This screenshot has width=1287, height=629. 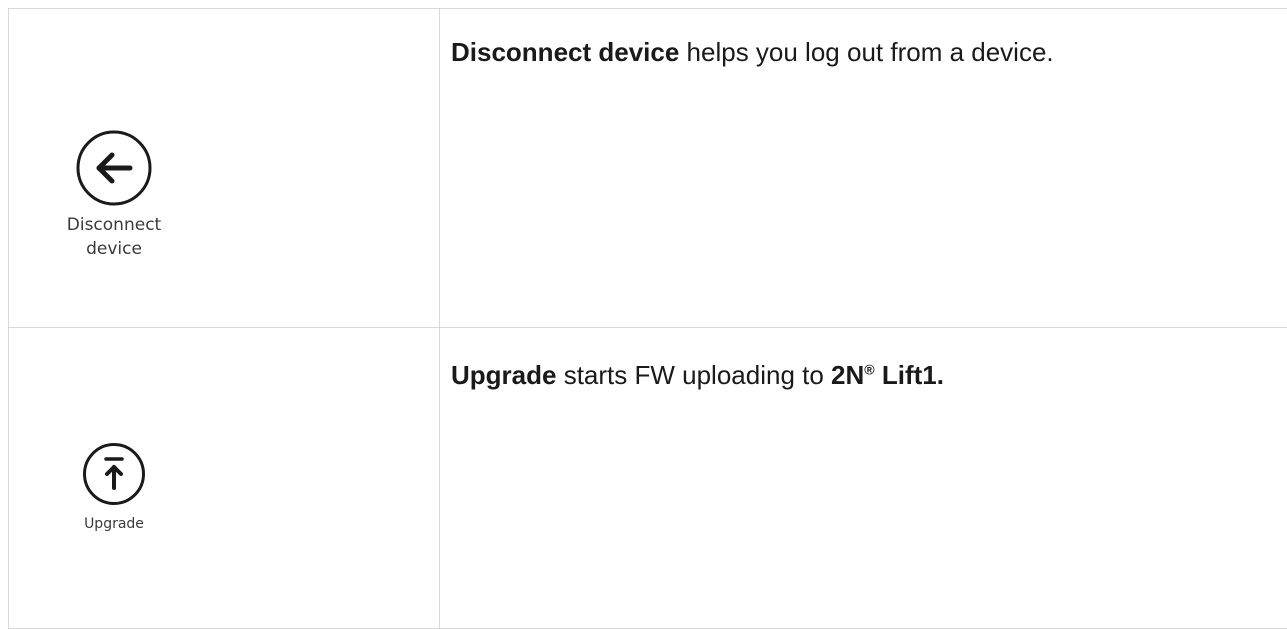 I want to click on upload-circle-icon, so click(x=114, y=474).